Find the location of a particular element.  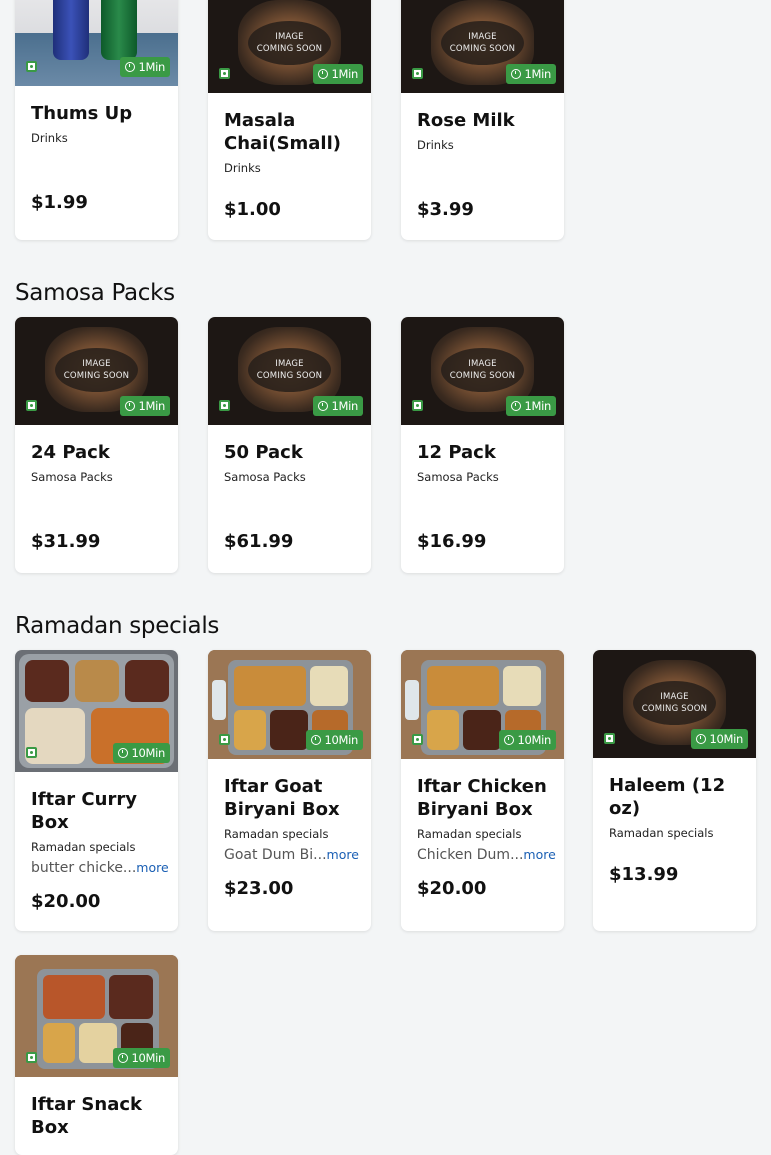

item-name: Haleem (12 oz) is located at coordinates (667, 797).